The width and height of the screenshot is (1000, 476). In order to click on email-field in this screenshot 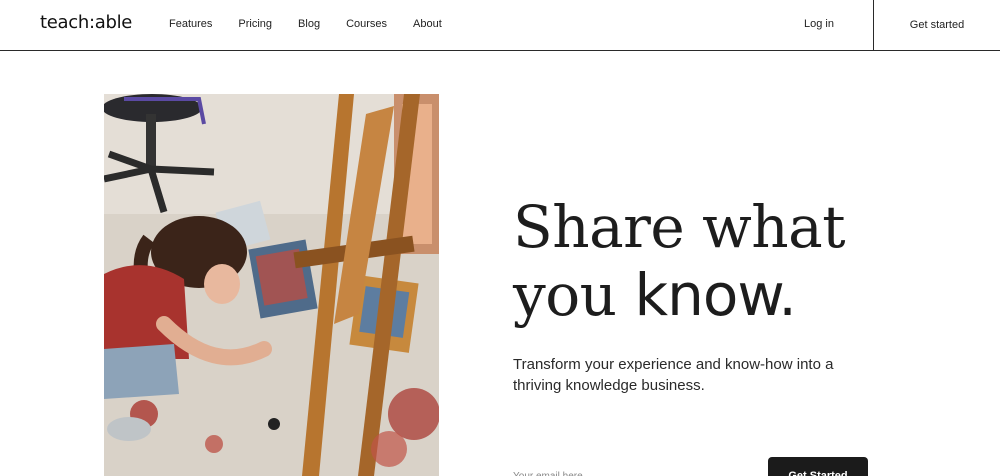, I will do `click(633, 471)`.